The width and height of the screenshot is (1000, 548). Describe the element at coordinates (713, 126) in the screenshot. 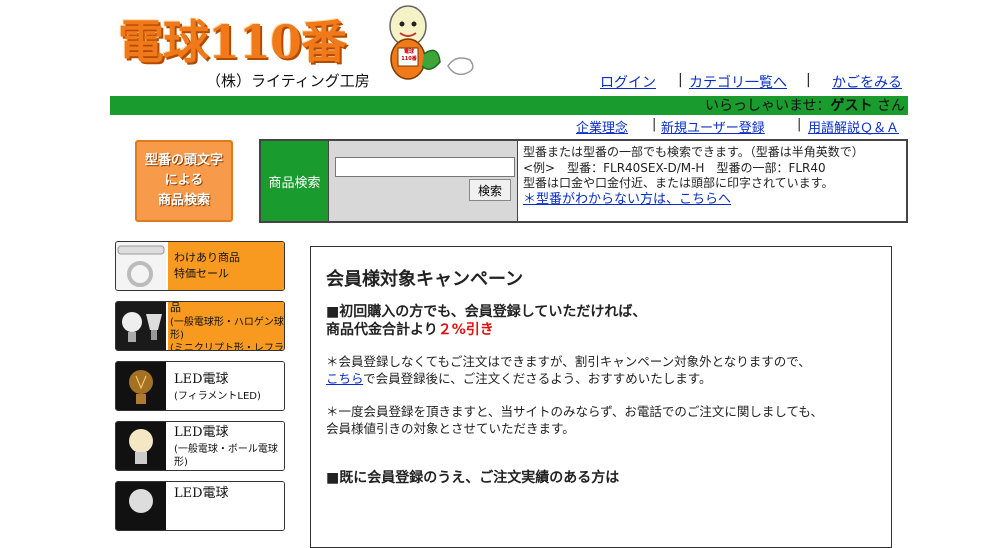

I see `new-user-registration-link: 新規ユーザー登録` at that location.